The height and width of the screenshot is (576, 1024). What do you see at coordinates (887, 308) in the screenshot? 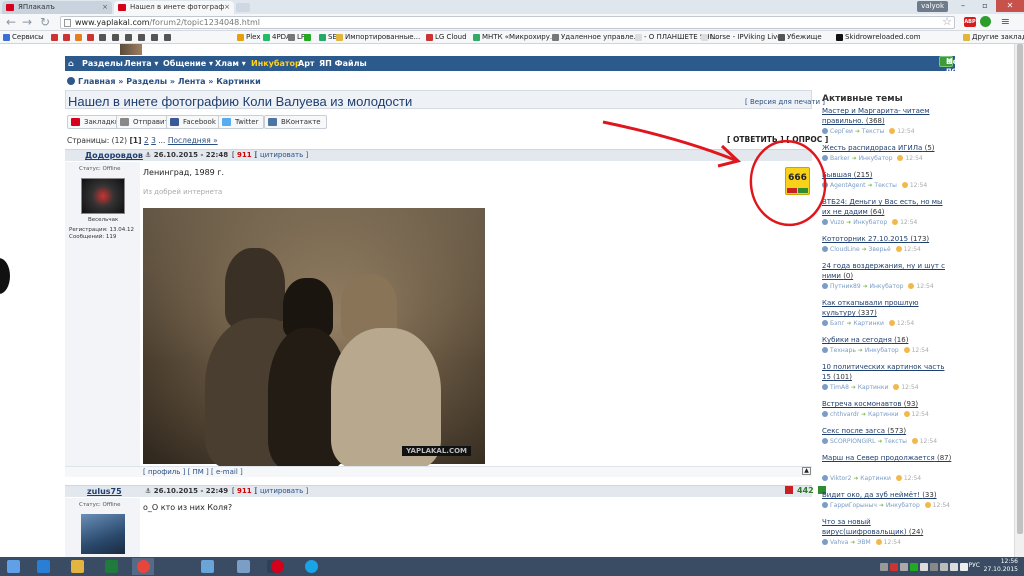
I see `active-topic-link: Как откапывали прошлую культуру (337)` at bounding box center [887, 308].